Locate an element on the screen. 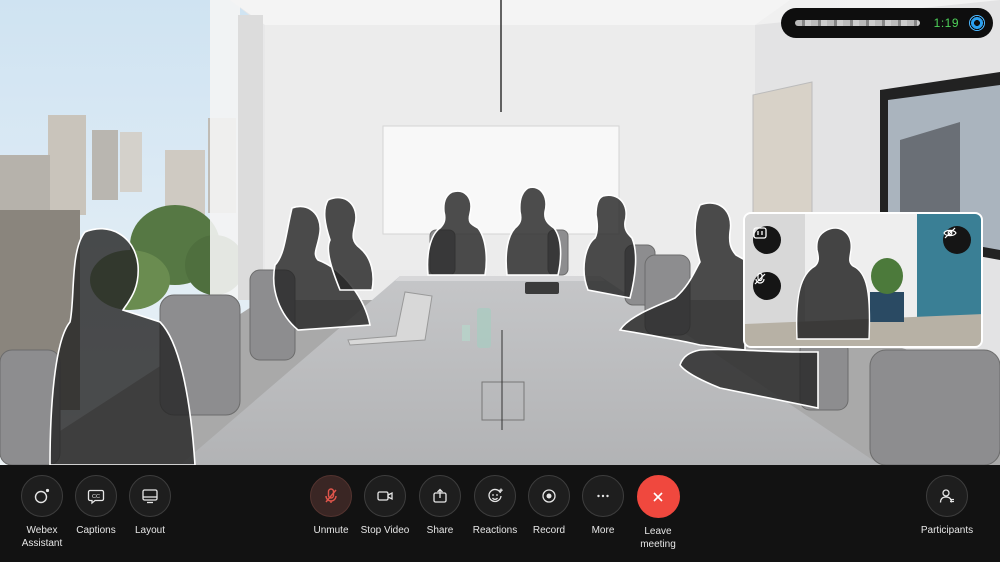 The width and height of the screenshot is (1000, 562). unmute-circle is located at coordinates (331, 496).